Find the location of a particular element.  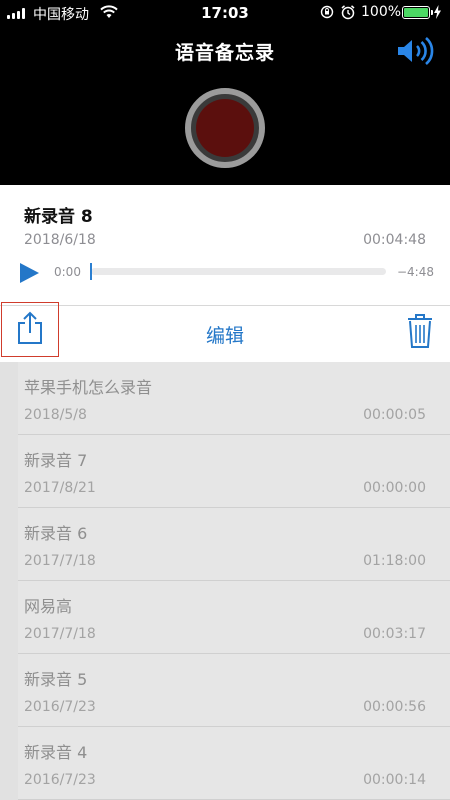

list-item-date: 2017/8/21 is located at coordinates (60, 488).